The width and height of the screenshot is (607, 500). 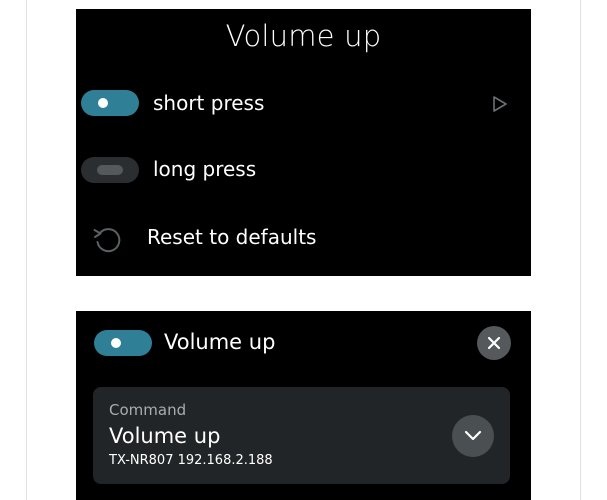 What do you see at coordinates (123, 343) in the screenshot?
I see `command-enabled-toggle` at bounding box center [123, 343].